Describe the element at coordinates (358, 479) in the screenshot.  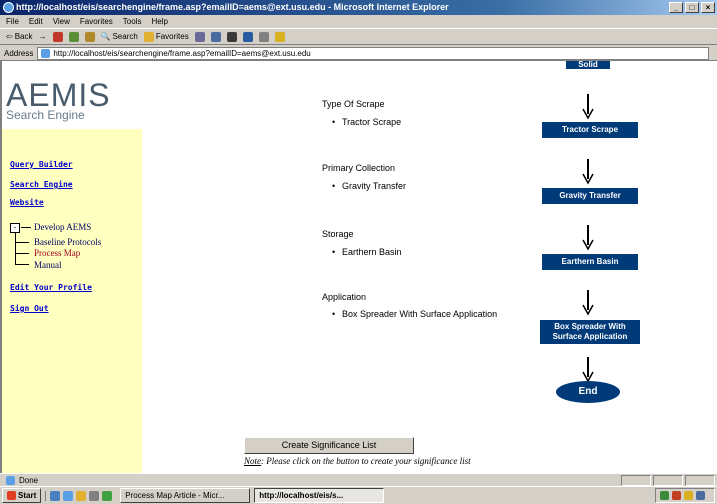
I see `status-bar: Done` at that location.